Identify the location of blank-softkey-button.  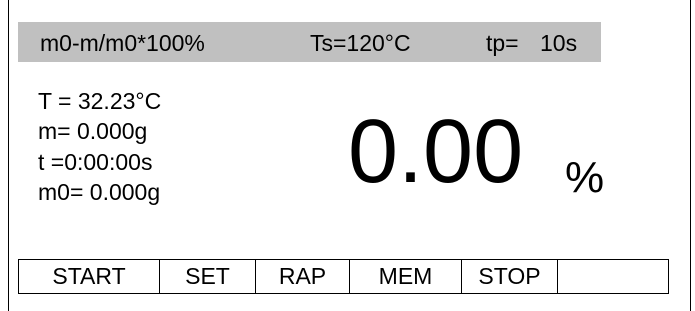
(613, 276).